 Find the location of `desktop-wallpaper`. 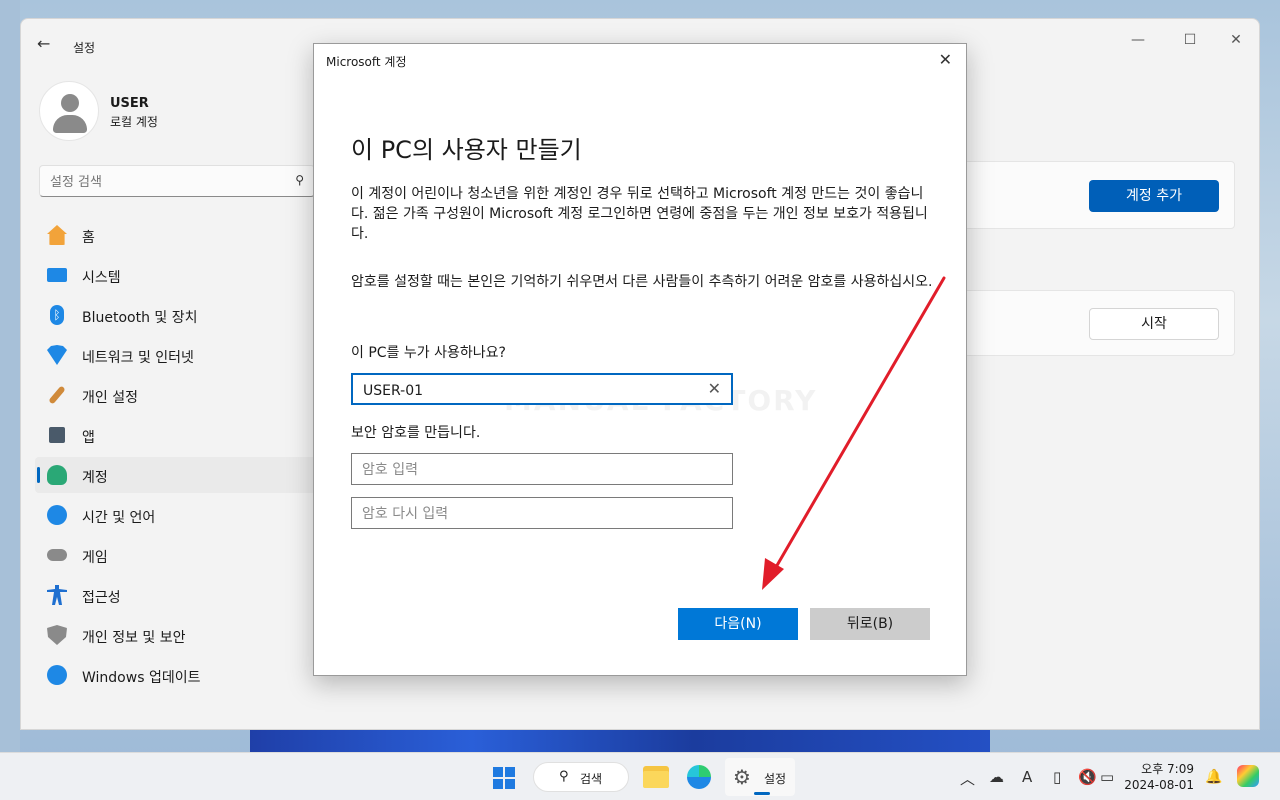

desktop-wallpaper is located at coordinates (10, 376).